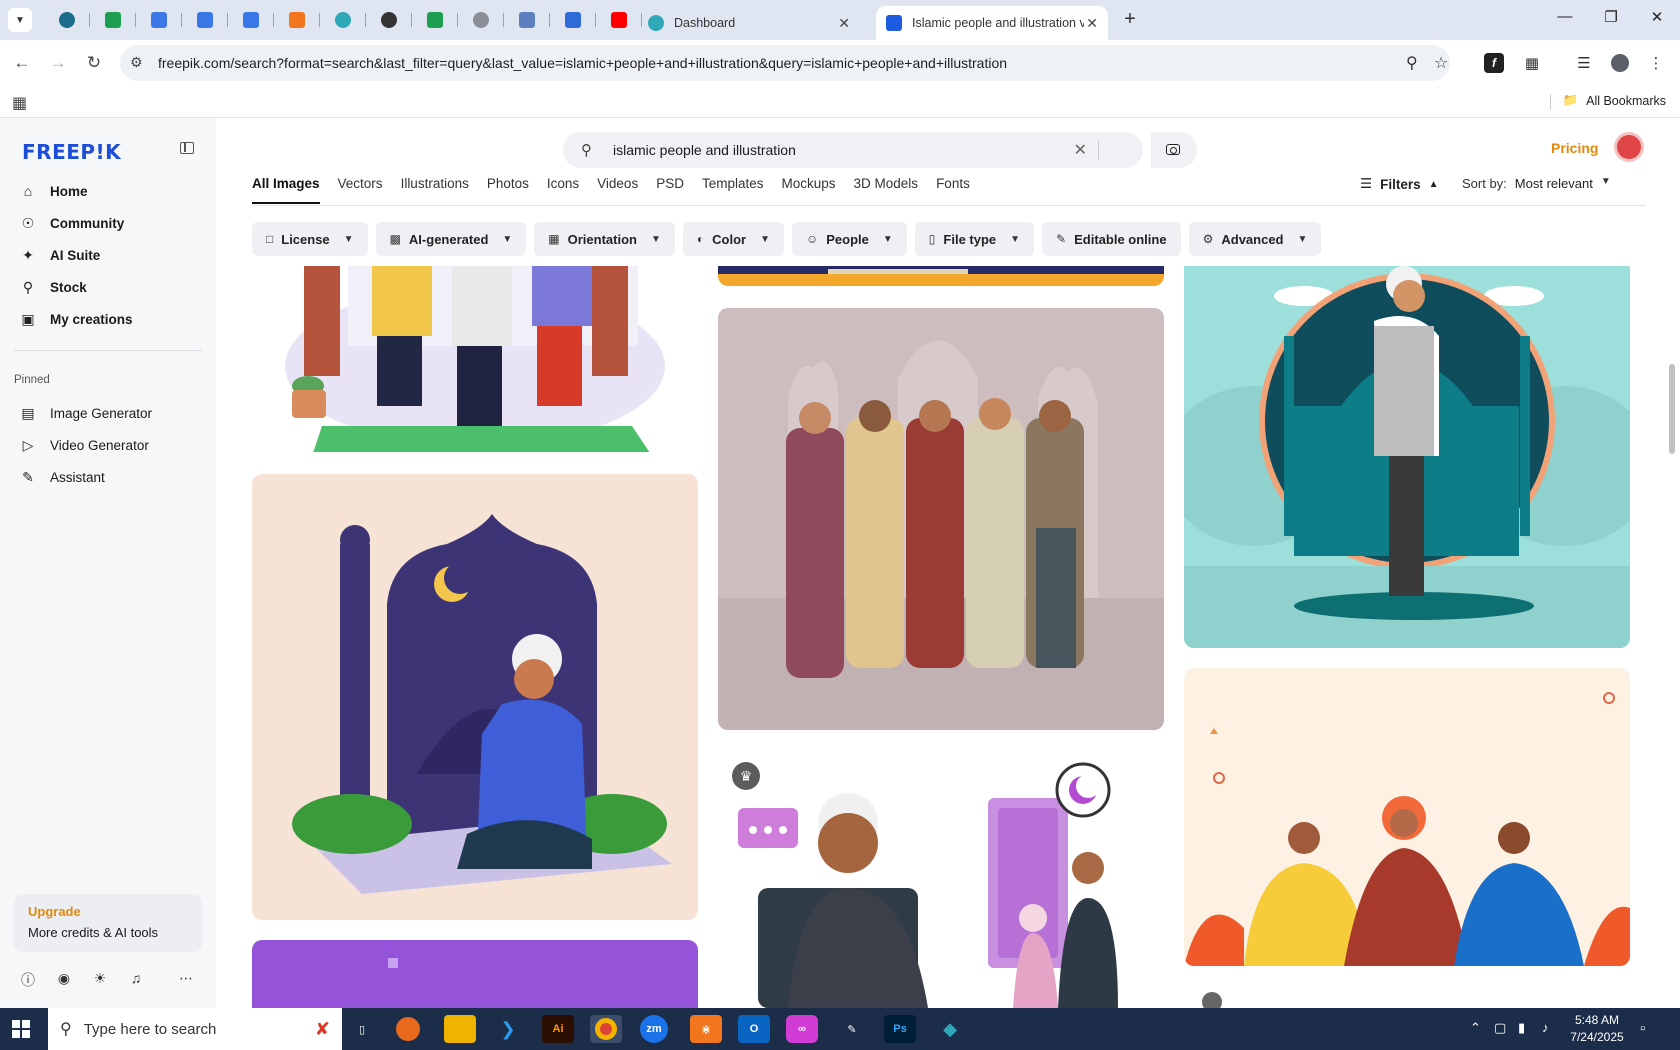 The width and height of the screenshot is (1680, 1050). I want to click on avatar, so click(1629, 147).